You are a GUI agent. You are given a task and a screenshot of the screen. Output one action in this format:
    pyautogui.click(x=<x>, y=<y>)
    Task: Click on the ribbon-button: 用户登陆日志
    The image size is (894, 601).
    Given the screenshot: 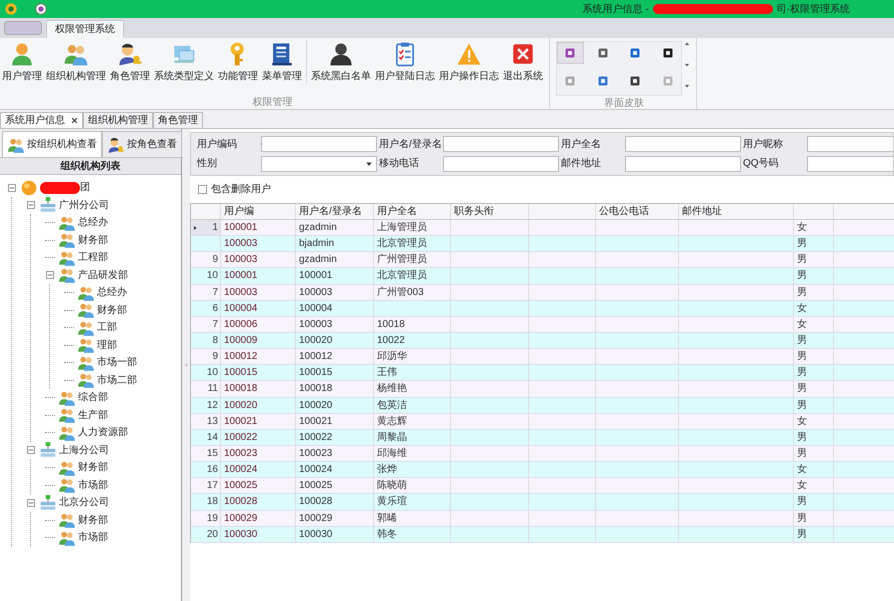 What is the action you would take?
    pyautogui.click(x=405, y=62)
    